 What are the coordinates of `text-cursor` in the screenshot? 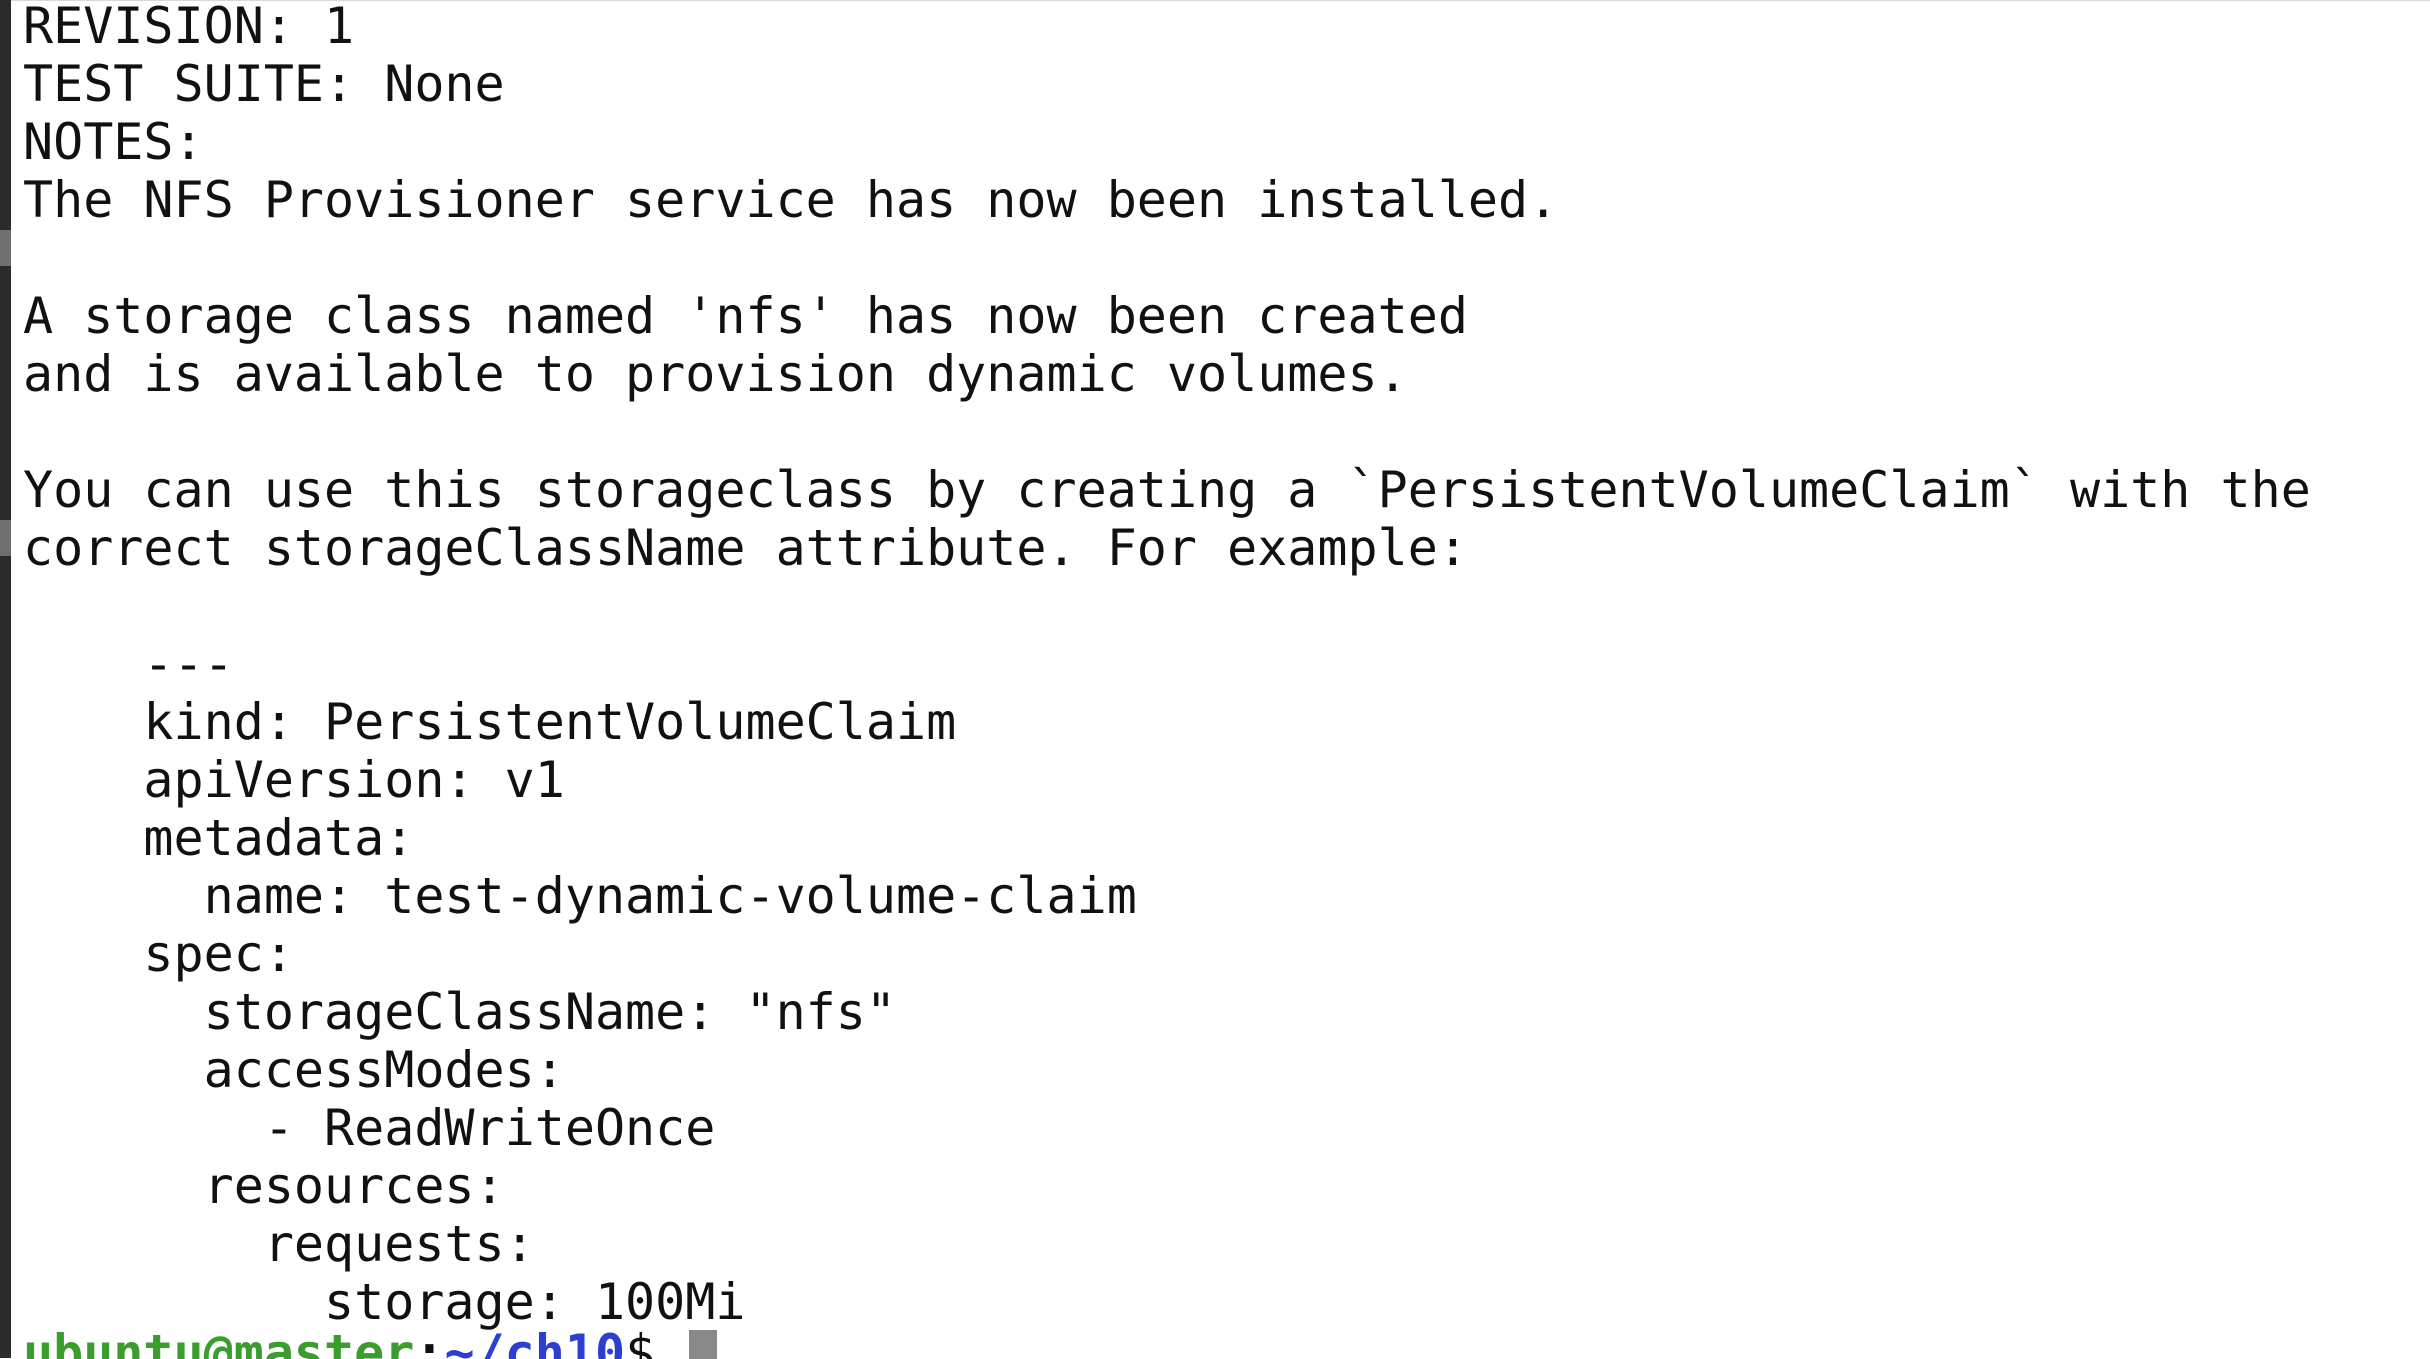 It's located at (703, 1344).